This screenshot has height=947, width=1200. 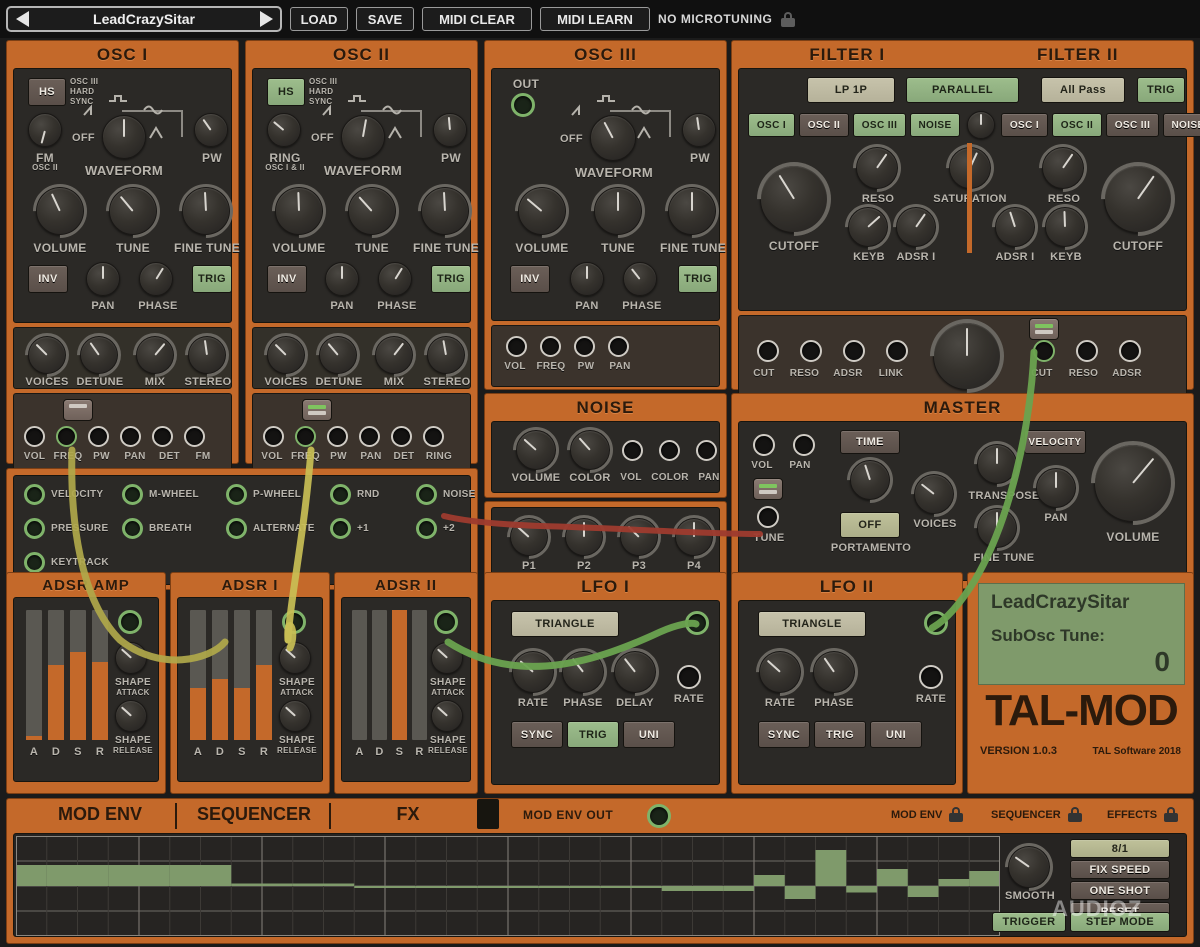 I want to click on filter2-src-osc2: OSC II, so click(x=1077, y=125).